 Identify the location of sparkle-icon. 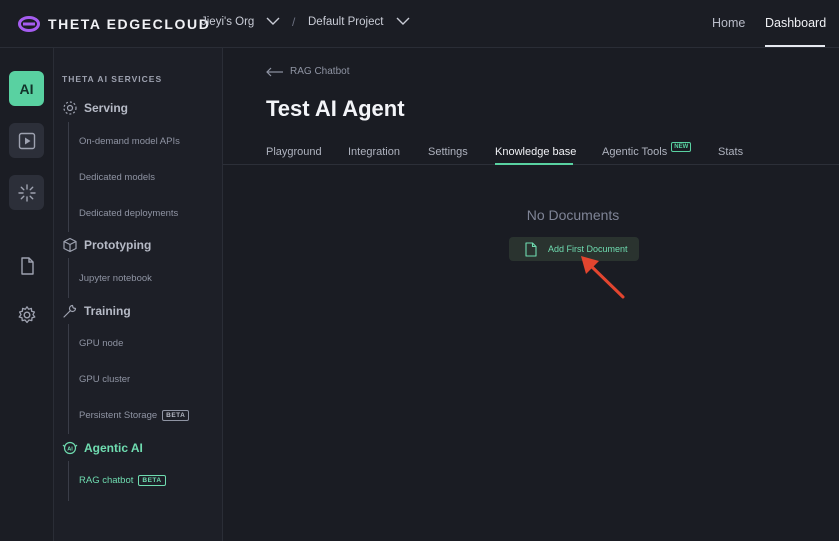
(26, 192).